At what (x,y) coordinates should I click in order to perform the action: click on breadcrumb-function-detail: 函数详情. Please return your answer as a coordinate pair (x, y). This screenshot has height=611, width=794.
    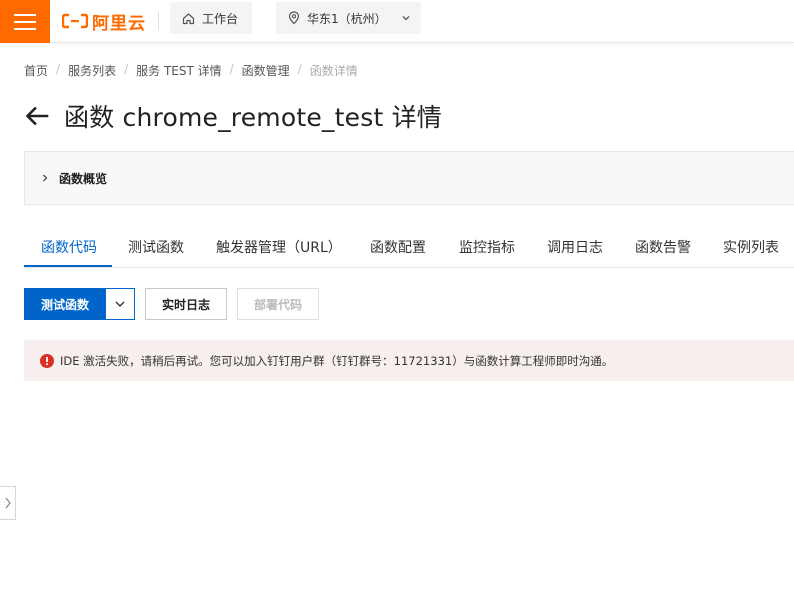
    Looking at the image, I should click on (333, 71).